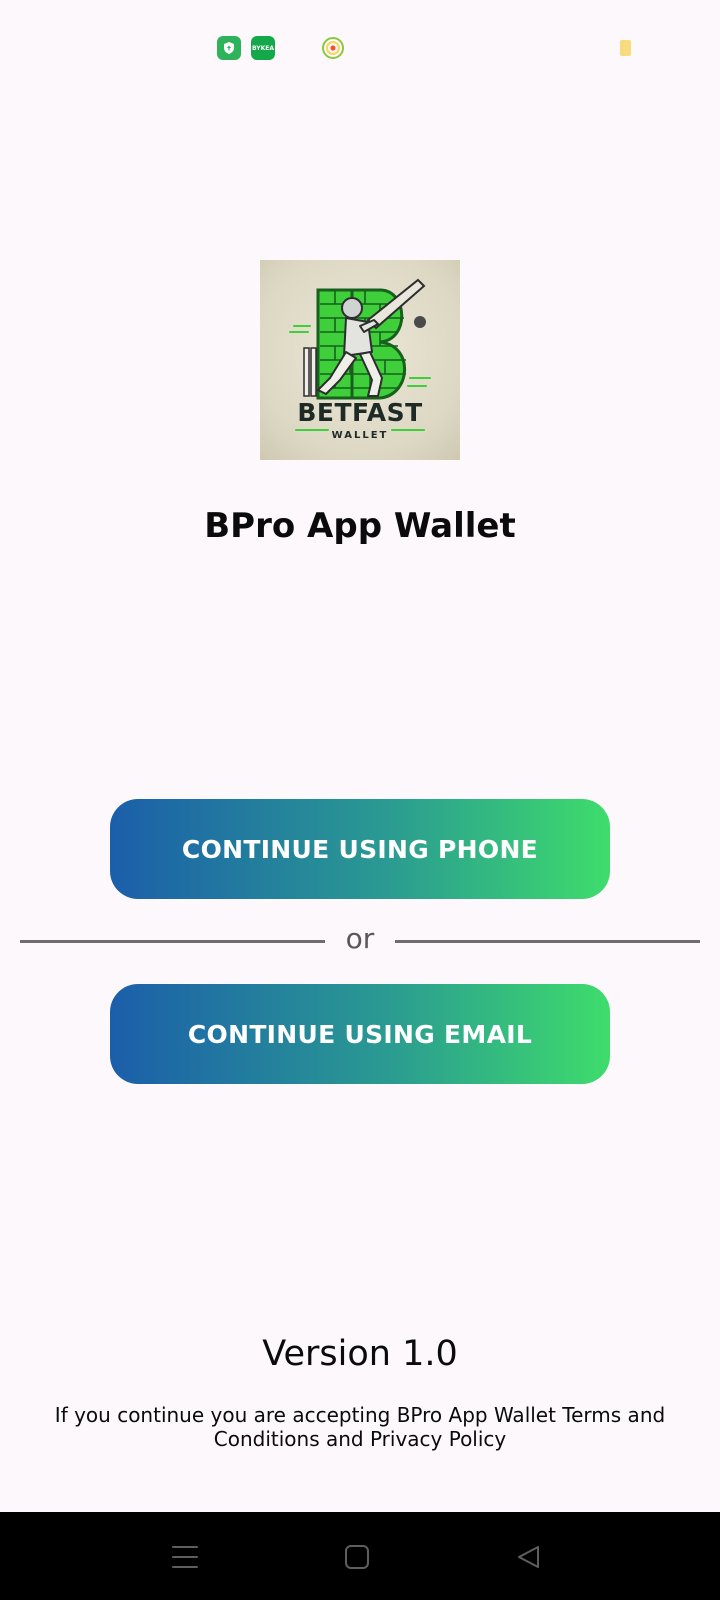  Describe the element at coordinates (229, 48) in the screenshot. I see `shield-app-icon` at that location.